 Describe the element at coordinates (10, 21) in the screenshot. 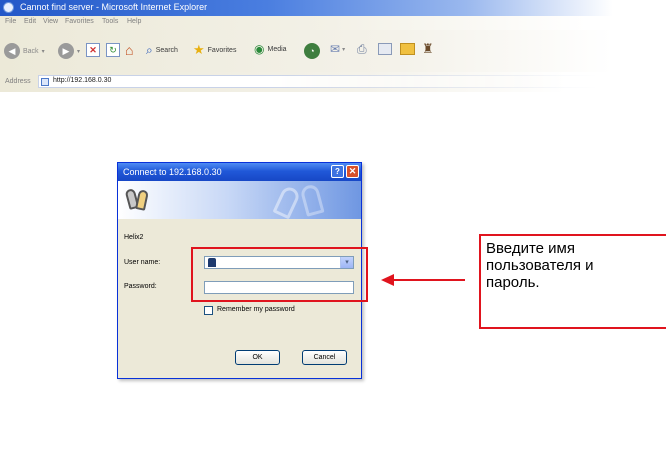

I see `menu-file: File` at that location.